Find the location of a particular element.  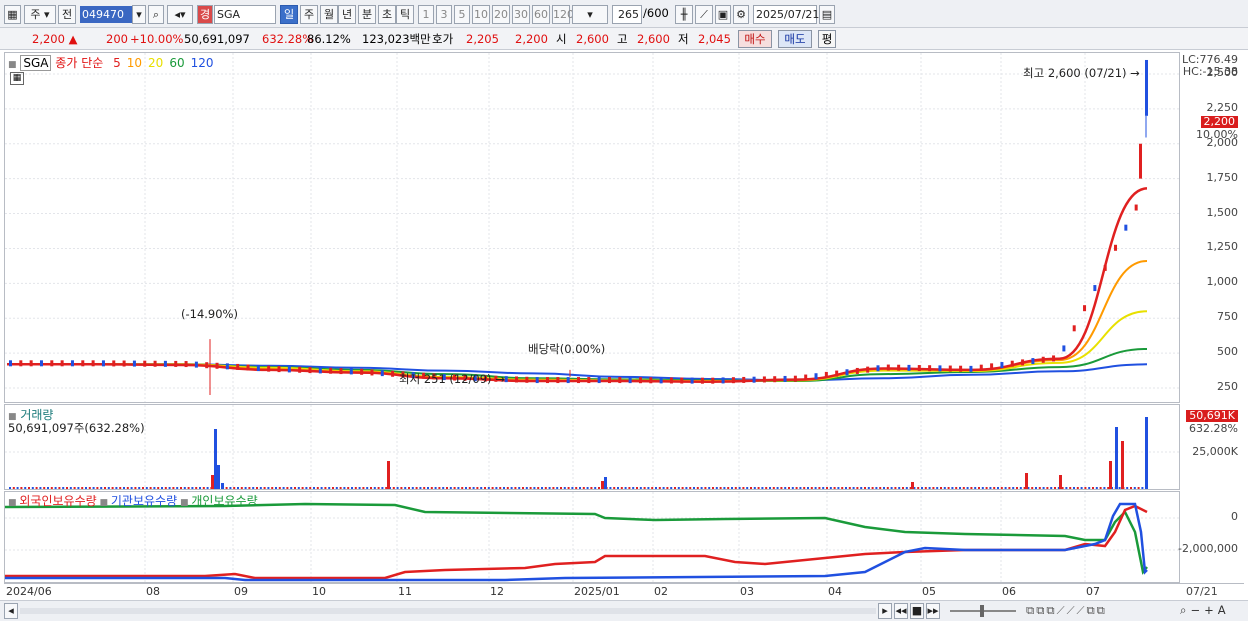

tab-1: 주 is located at coordinates (309, 14).